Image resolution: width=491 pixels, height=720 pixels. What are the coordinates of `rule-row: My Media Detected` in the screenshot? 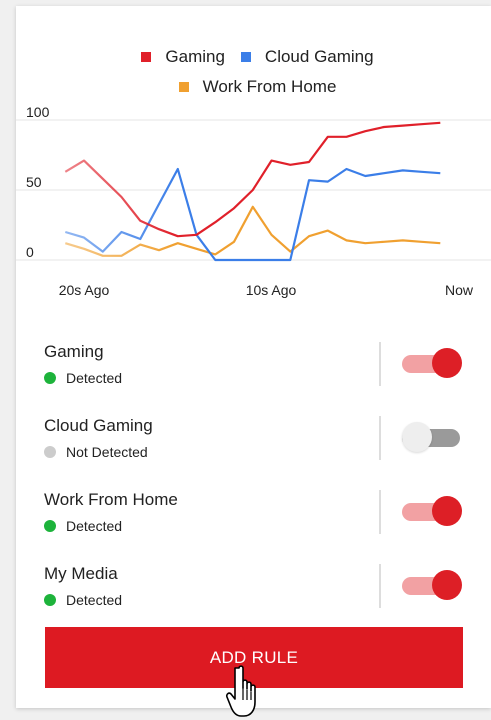 It's located at (253, 595).